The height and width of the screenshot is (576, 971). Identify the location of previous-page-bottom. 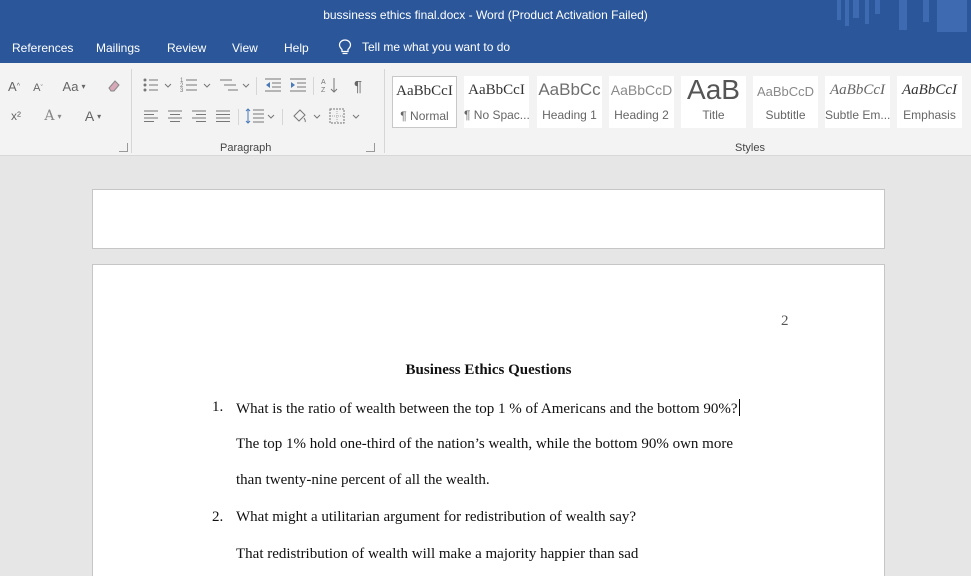
(488, 219).